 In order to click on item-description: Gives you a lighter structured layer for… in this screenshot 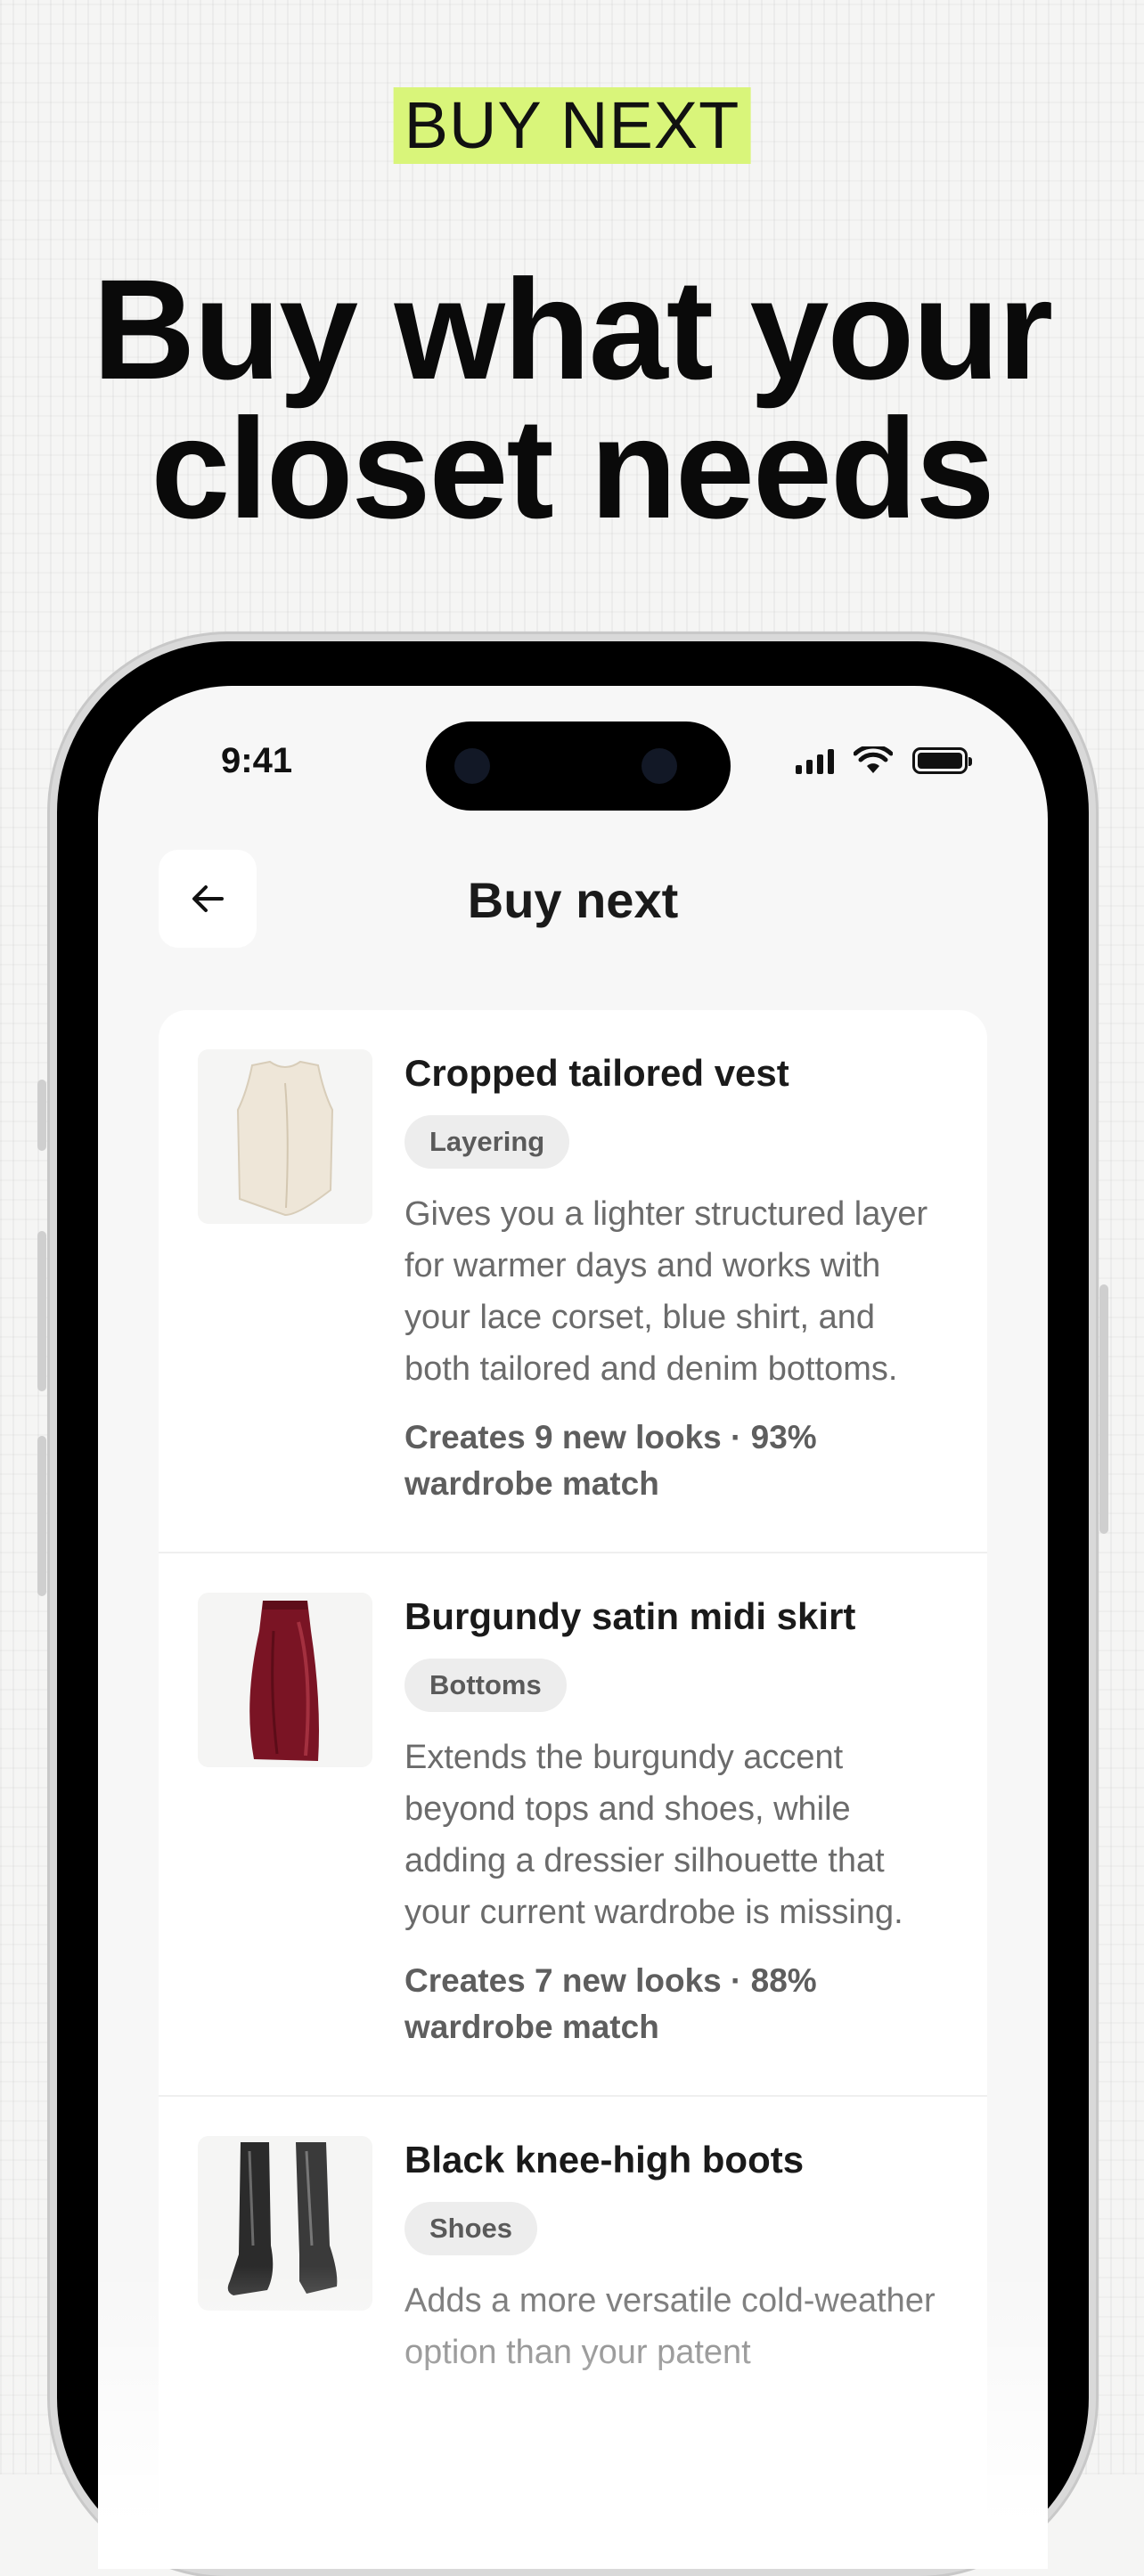, I will do `click(666, 1292)`.